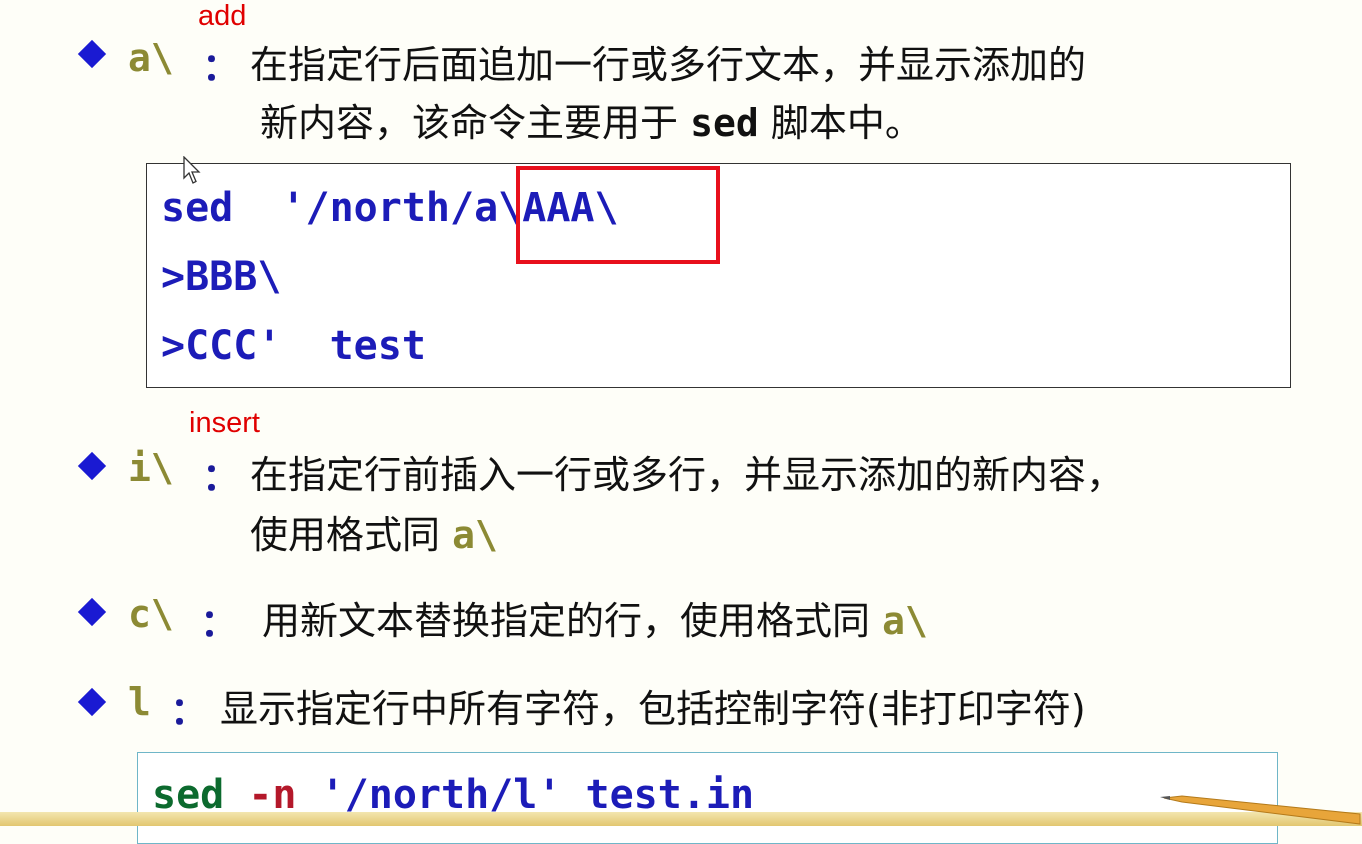 This screenshot has height=844, width=1362. What do you see at coordinates (618, 215) in the screenshot?
I see `highlight-rectangle` at bounding box center [618, 215].